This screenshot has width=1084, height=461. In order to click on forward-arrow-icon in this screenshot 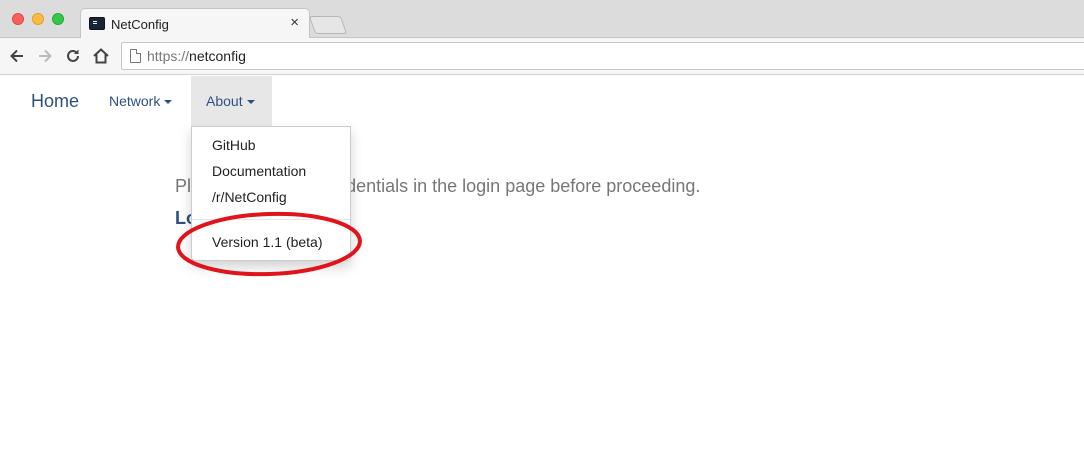, I will do `click(45, 56)`.